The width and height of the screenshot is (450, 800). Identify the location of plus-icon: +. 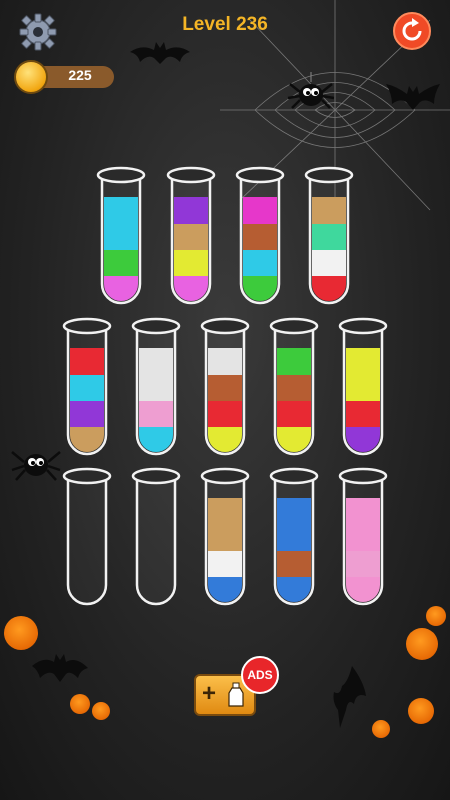
(209, 693).